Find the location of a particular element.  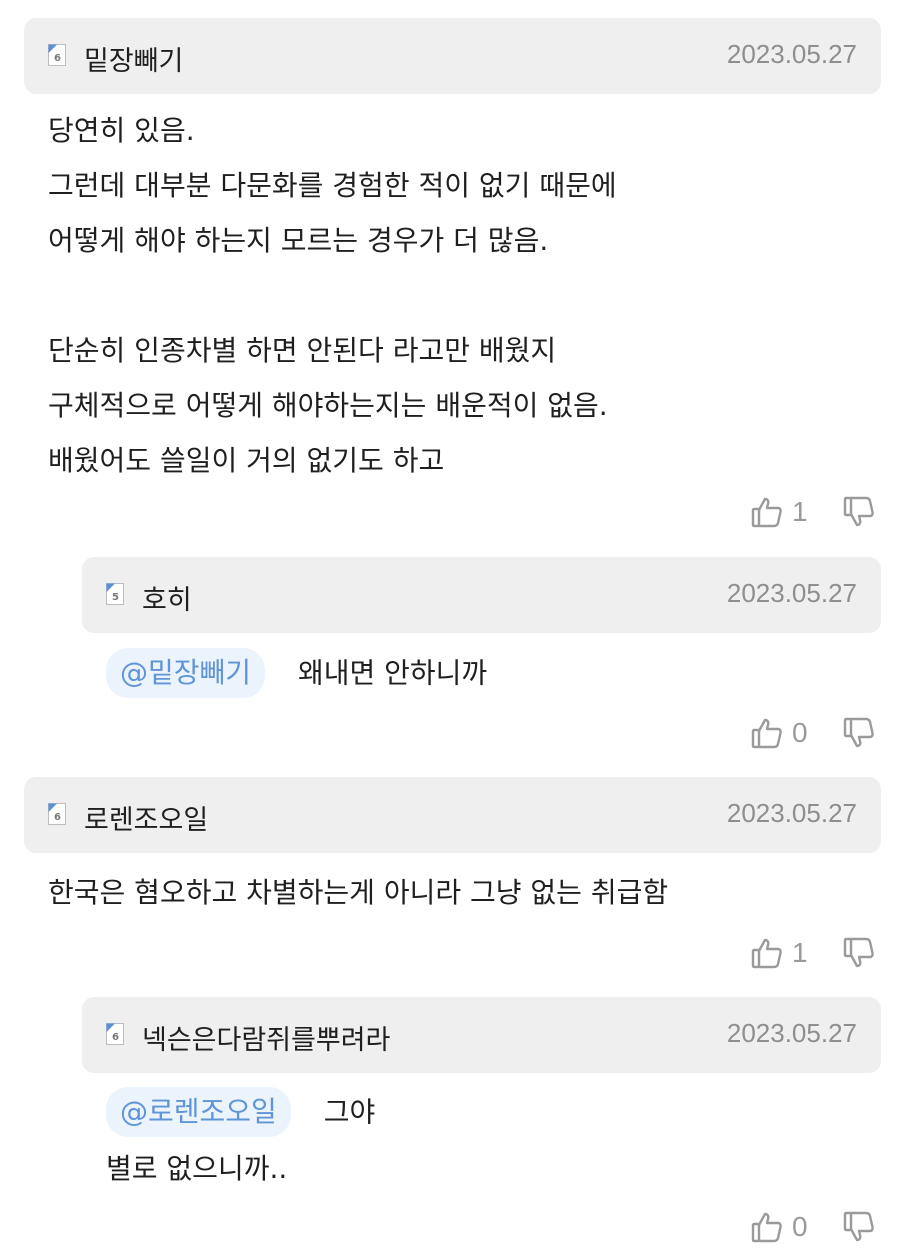

comment-text-line is located at coordinates (332, 295).